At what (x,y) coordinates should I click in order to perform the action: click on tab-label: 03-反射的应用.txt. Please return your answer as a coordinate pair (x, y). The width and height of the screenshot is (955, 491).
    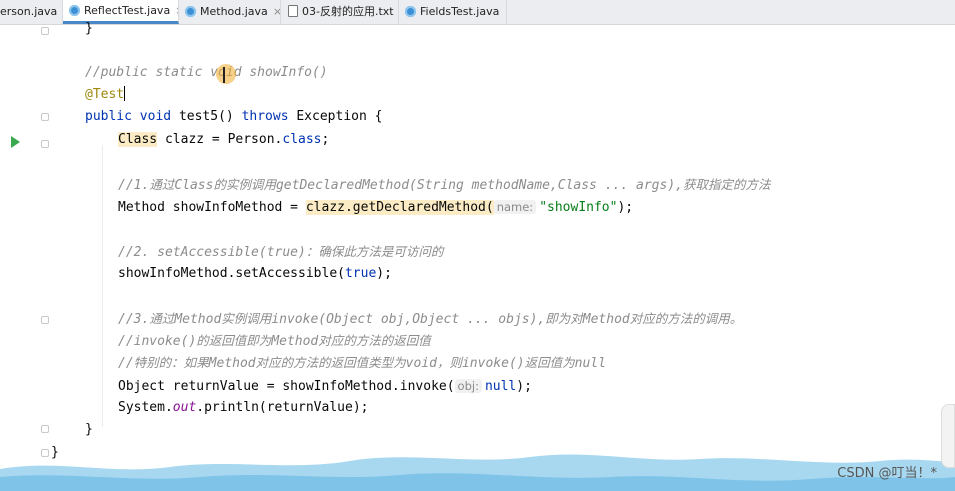
    Looking at the image, I should click on (348, 11).